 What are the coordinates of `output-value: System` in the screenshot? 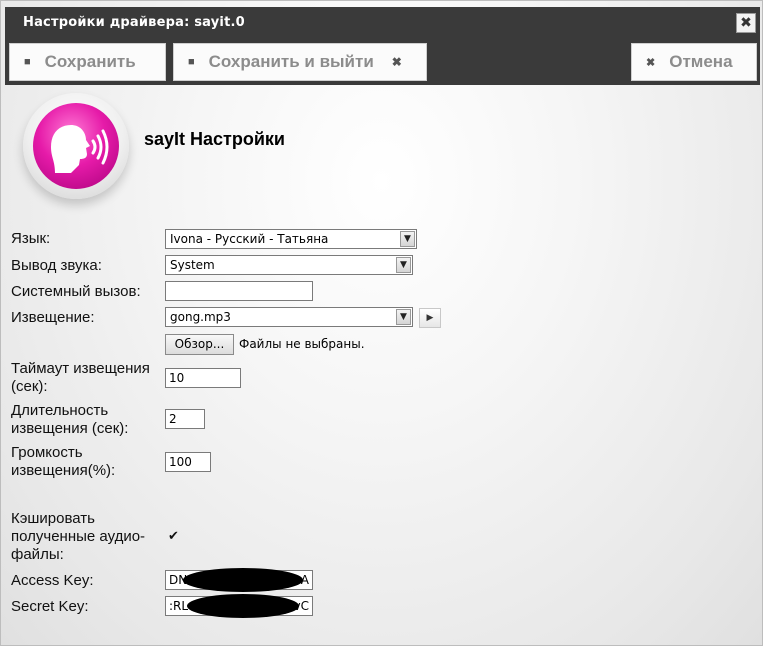 It's located at (192, 265).